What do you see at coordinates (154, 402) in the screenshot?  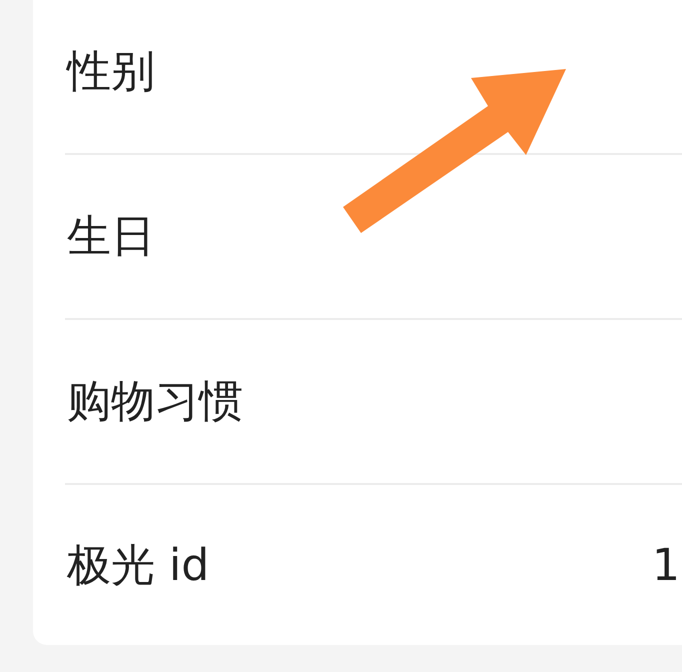 I see `row-label: 购物习惯` at bounding box center [154, 402].